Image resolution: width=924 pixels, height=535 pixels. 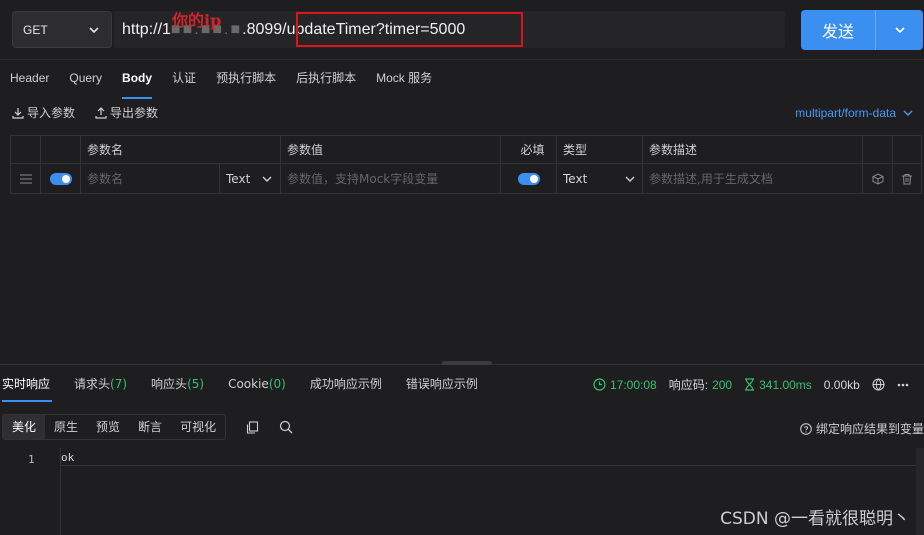 I want to click on bind-label: 绑定响应结果到变量, so click(x=870, y=429).